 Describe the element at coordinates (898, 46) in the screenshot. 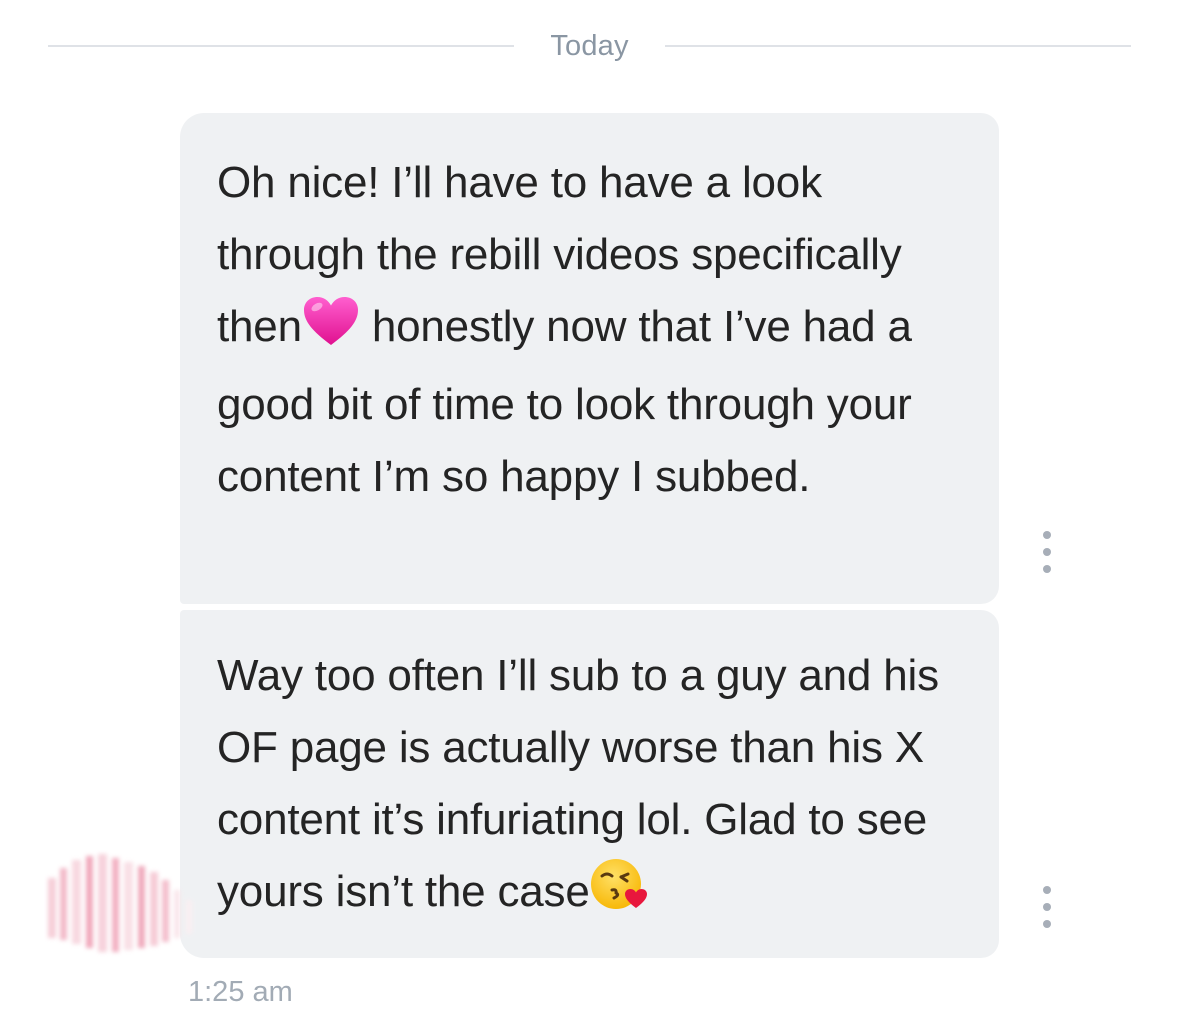

I see `divider-line-right` at that location.